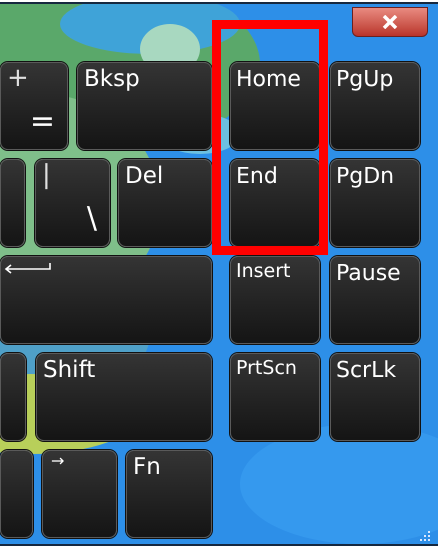 This screenshot has height=556, width=438. What do you see at coordinates (18, 78) in the screenshot?
I see `key-label: +` at bounding box center [18, 78].